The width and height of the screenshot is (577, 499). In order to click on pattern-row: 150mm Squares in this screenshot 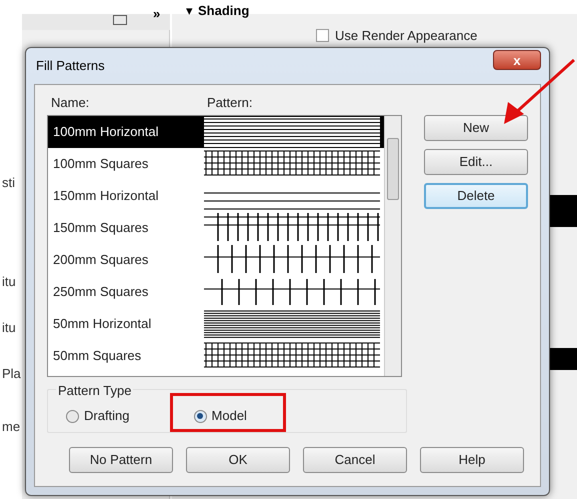, I will do `click(216, 228)`.